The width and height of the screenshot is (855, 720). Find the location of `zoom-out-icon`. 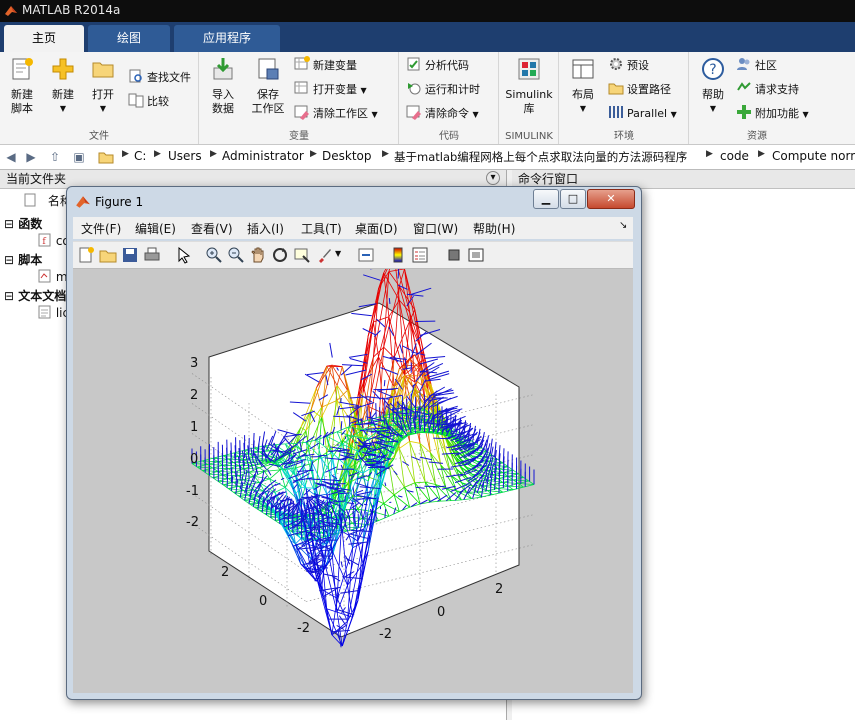

zoom-out-icon is located at coordinates (236, 255).